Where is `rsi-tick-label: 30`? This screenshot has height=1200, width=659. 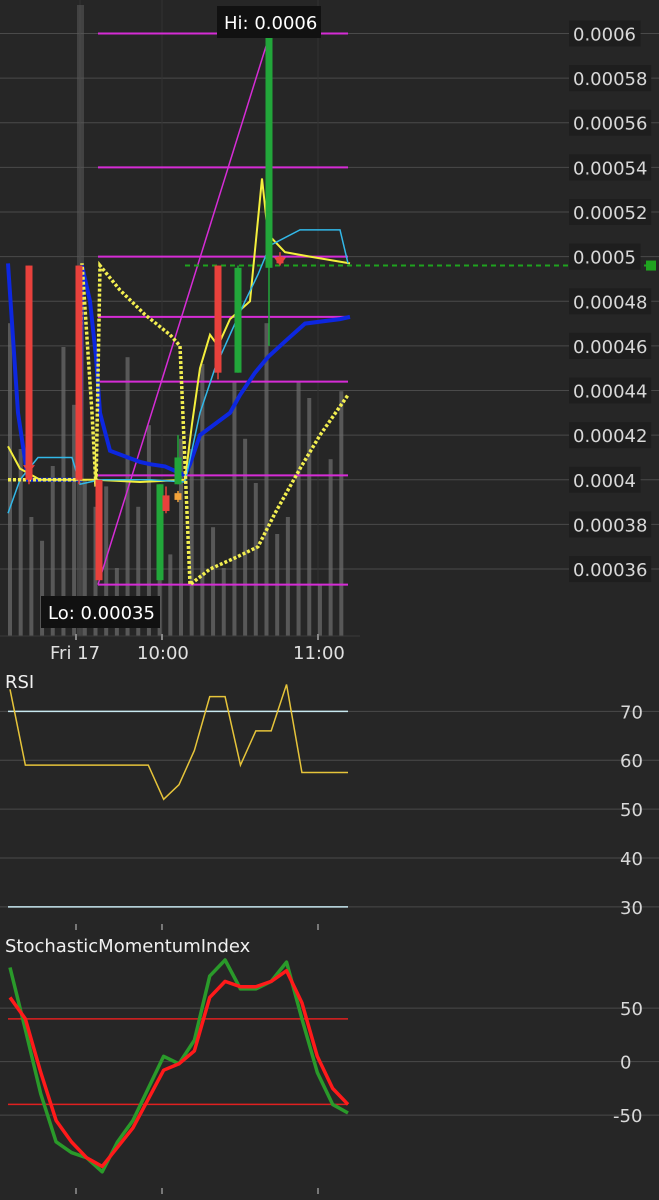
rsi-tick-label: 30 is located at coordinates (631, 908).